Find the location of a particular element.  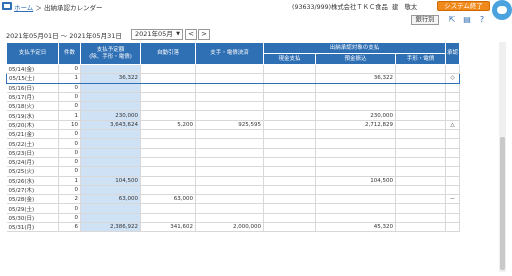

row-approve-mark: － is located at coordinates (452, 199).